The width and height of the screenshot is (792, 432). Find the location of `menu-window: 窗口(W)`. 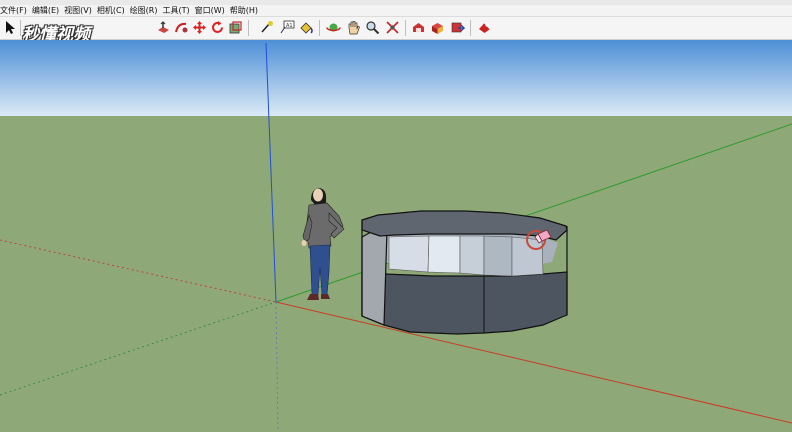

menu-window: 窗口(W) is located at coordinates (212, 10).